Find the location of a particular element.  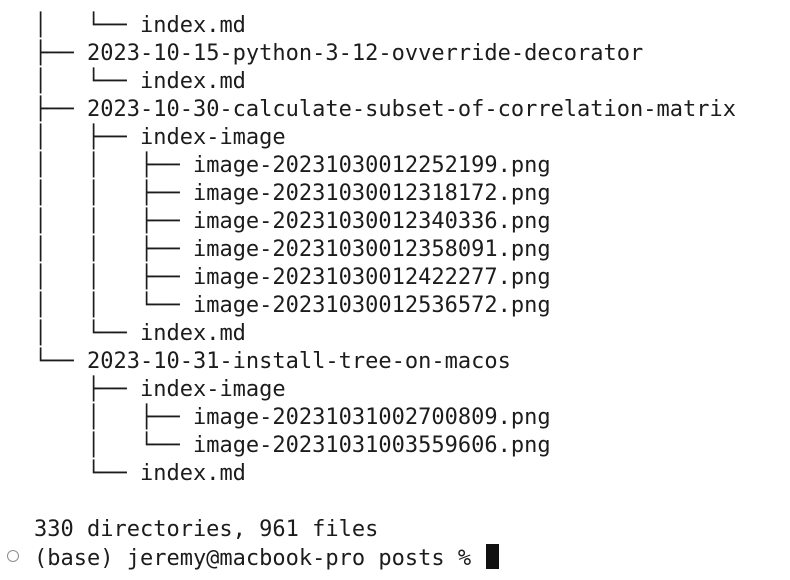

tree-line: │ │ ├── image-20231030012422277.png is located at coordinates (292, 278).